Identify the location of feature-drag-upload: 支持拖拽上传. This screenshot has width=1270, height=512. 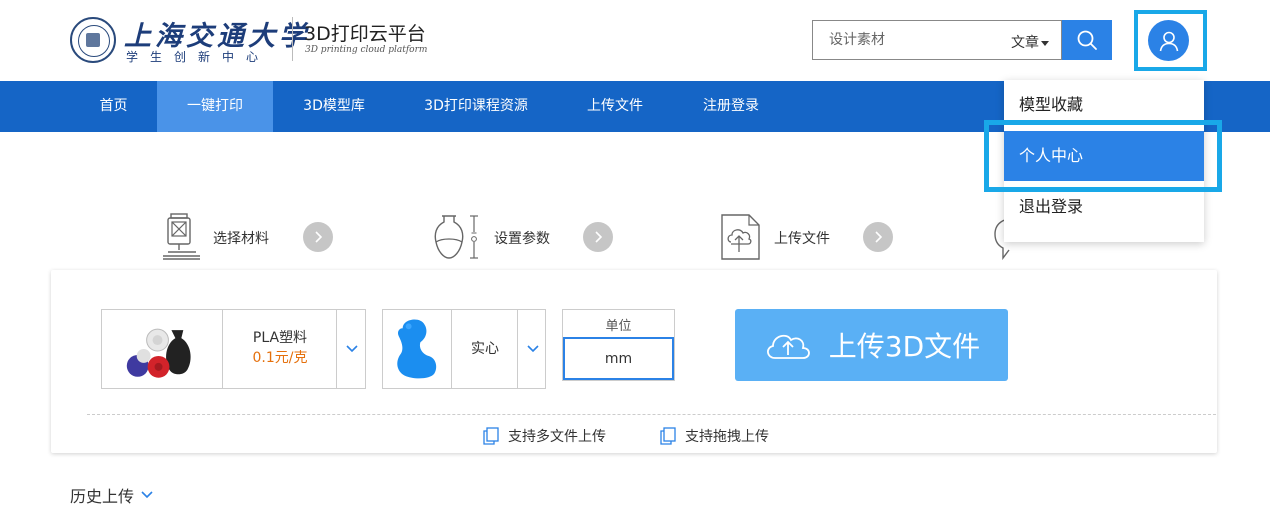
(714, 436).